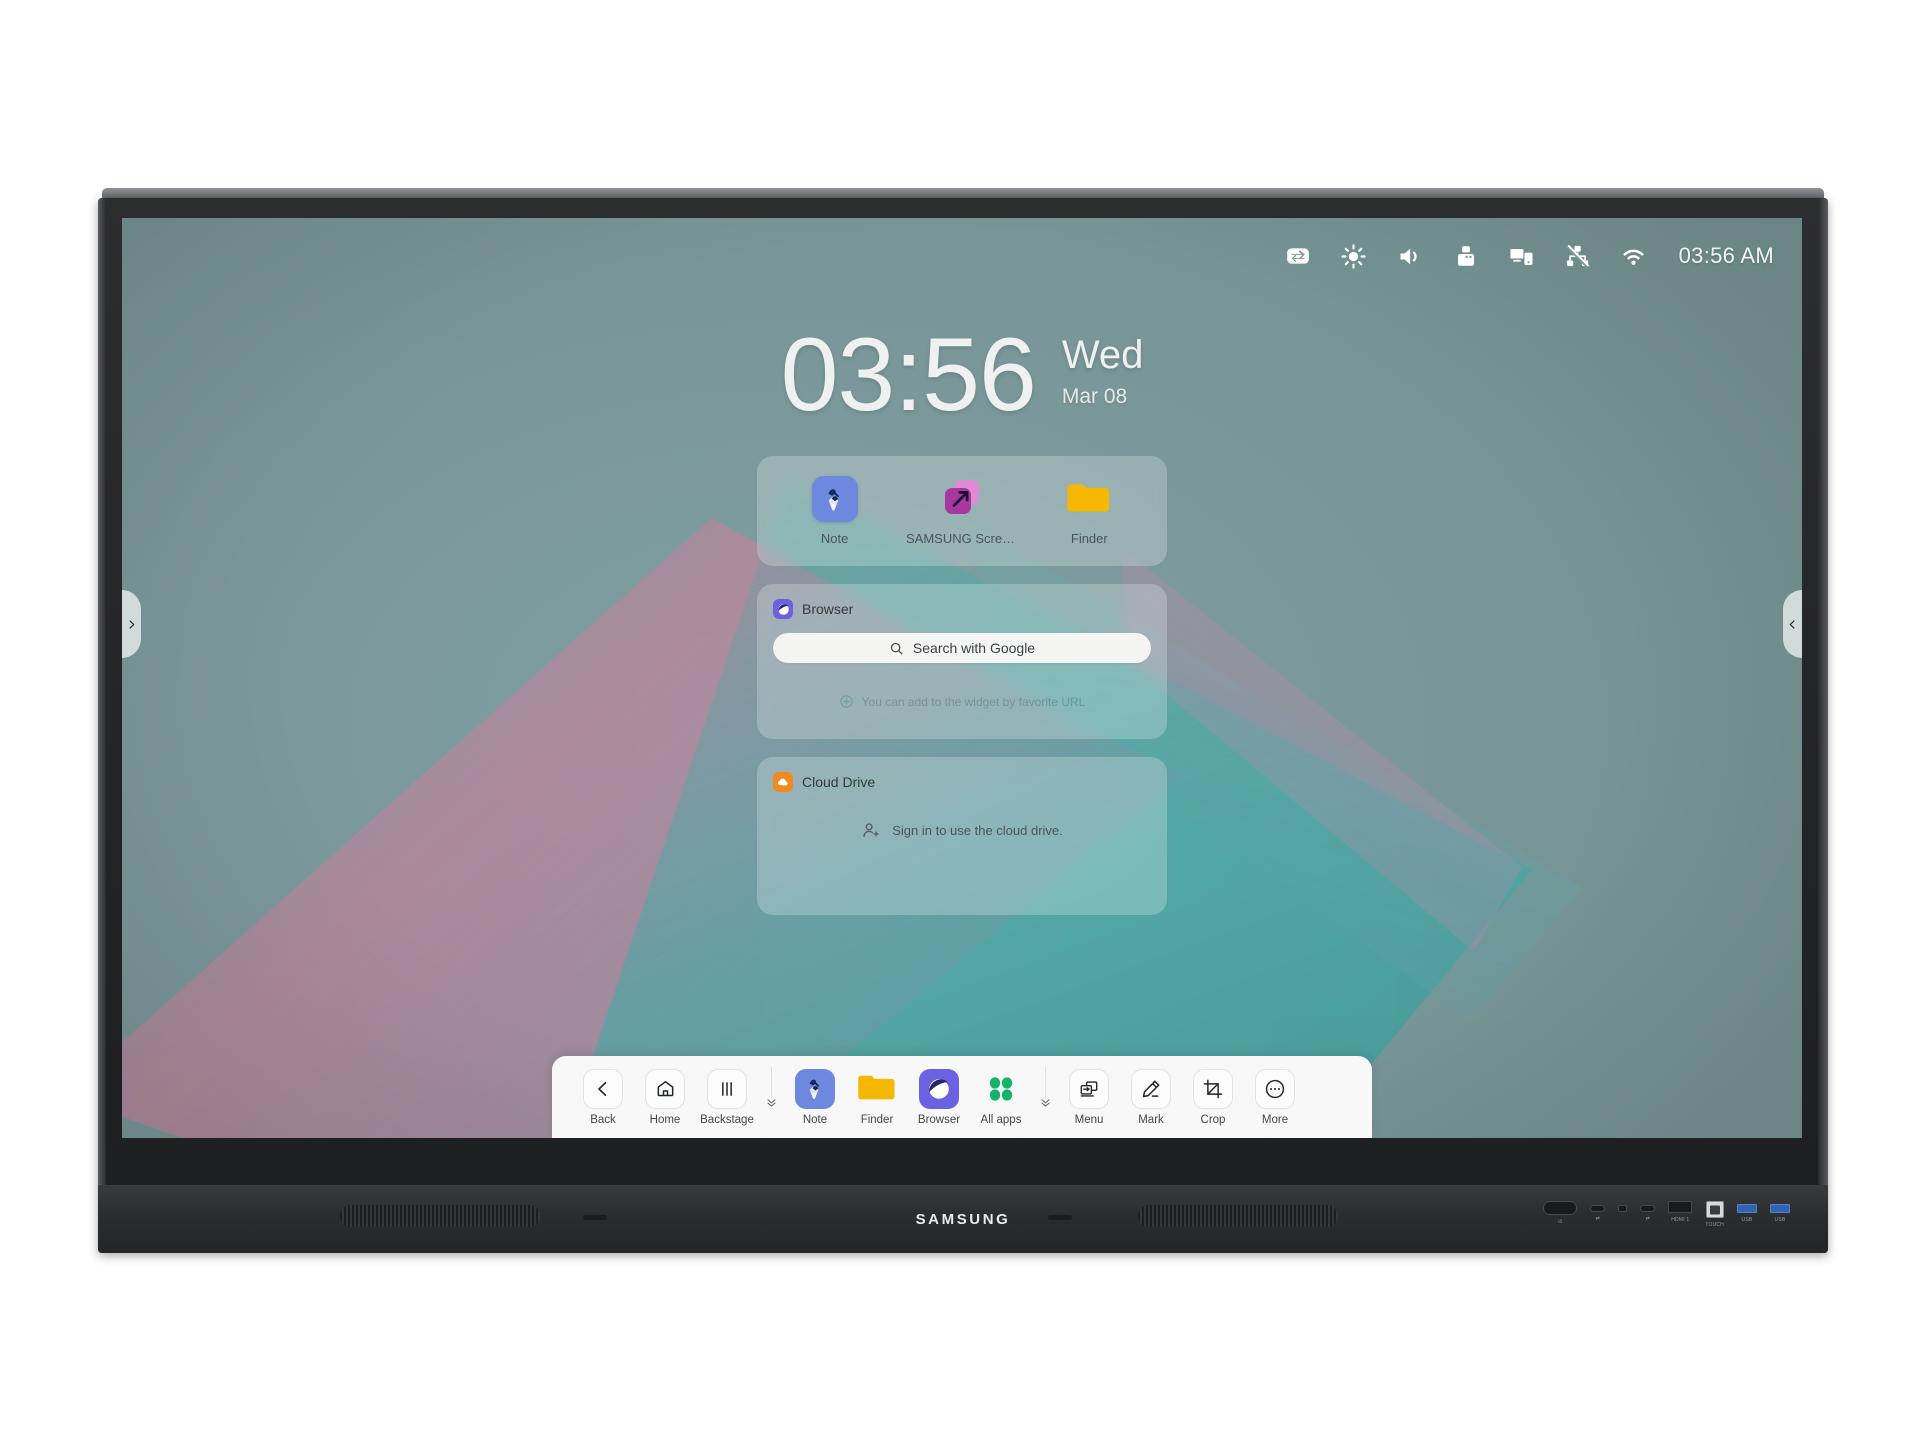 The width and height of the screenshot is (1920, 1440). I want to click on cloud-signin-prompt: Sign in to use the cloud drive., so click(962, 830).